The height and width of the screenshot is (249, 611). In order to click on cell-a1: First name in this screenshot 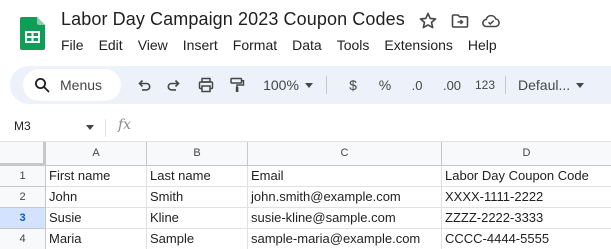, I will do `click(96, 176)`.